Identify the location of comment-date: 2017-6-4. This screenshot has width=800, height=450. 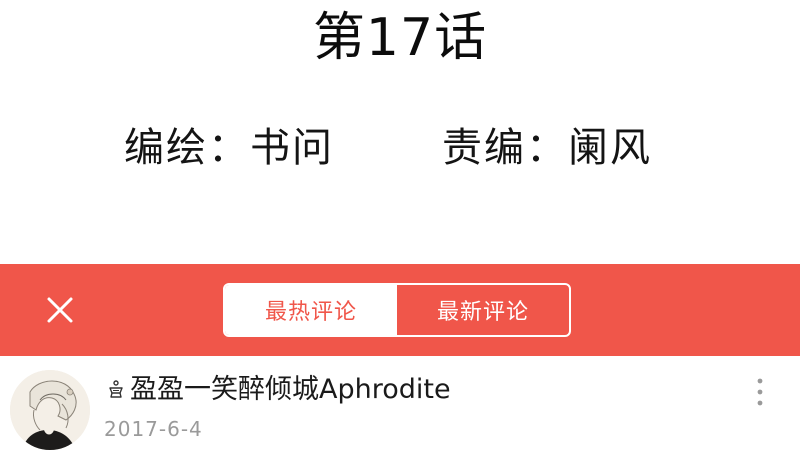
(153, 429).